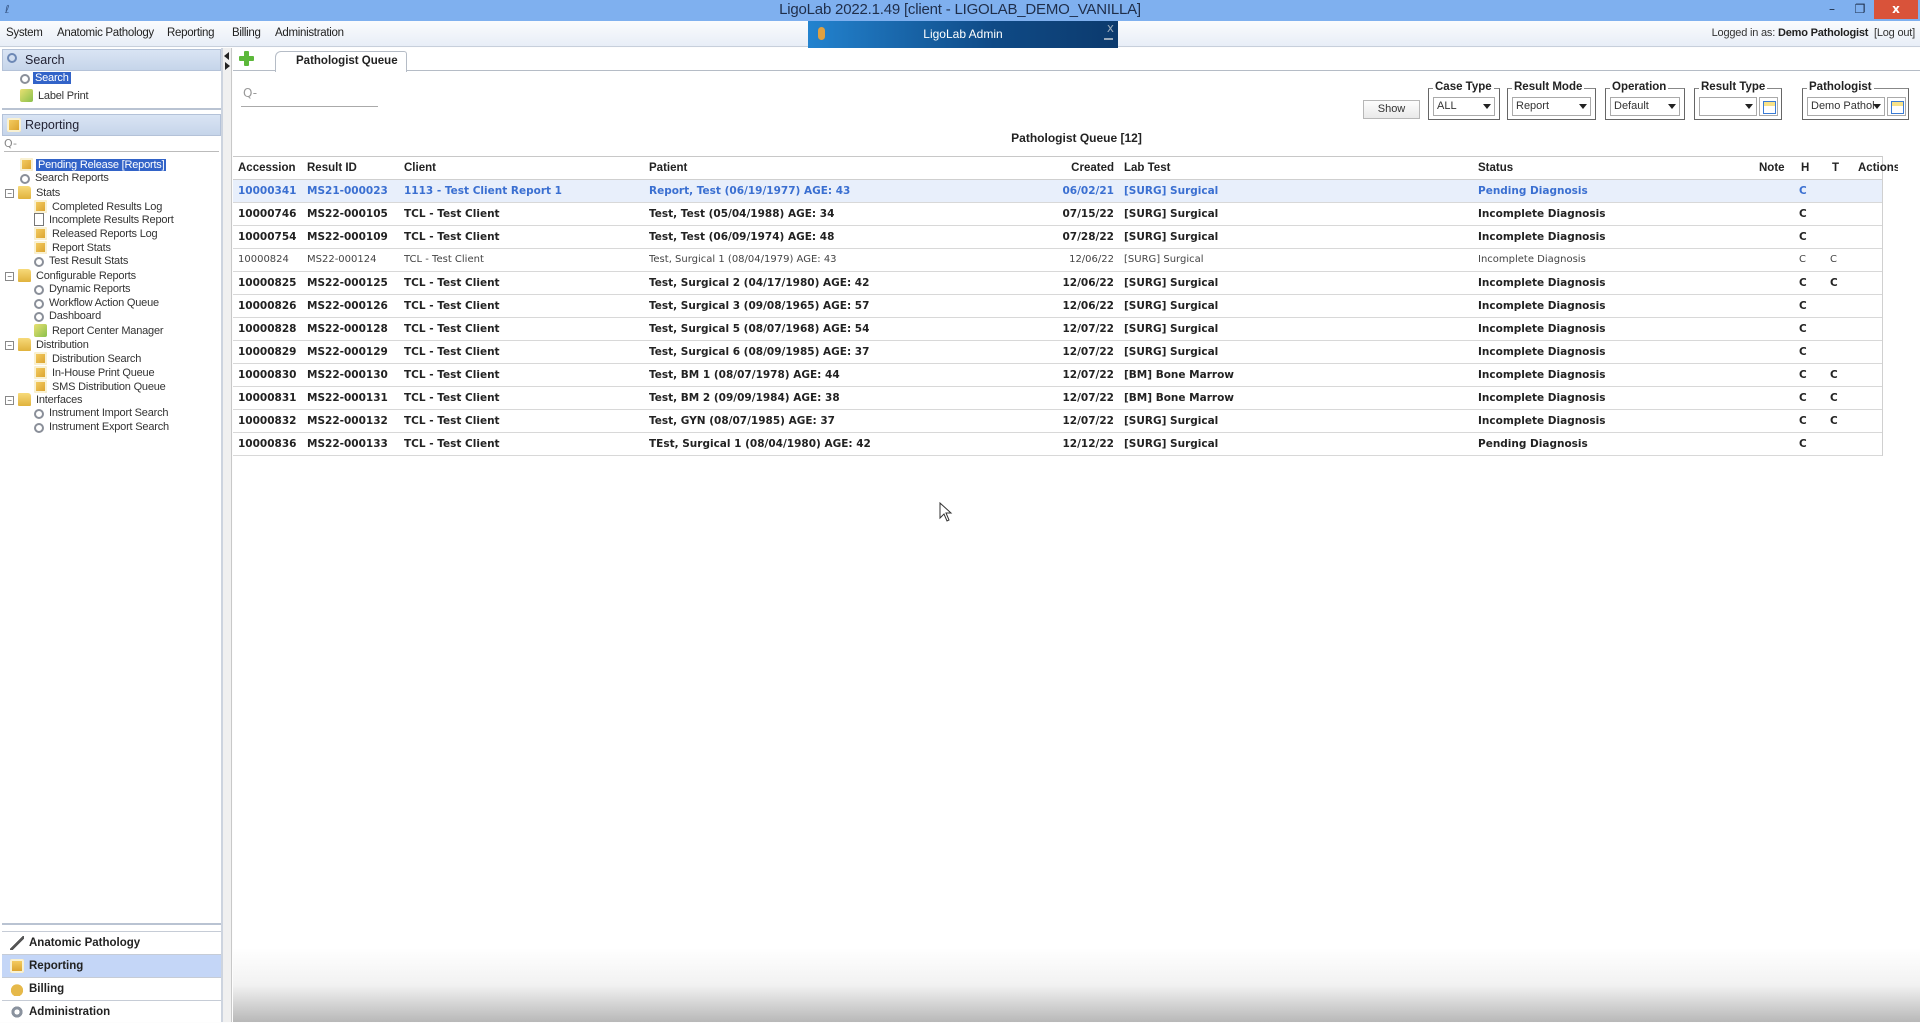 This screenshot has height=1023, width=1920. What do you see at coordinates (105, 33) in the screenshot?
I see `menu-anatomic-pathology: Anatomic Pathology` at bounding box center [105, 33].